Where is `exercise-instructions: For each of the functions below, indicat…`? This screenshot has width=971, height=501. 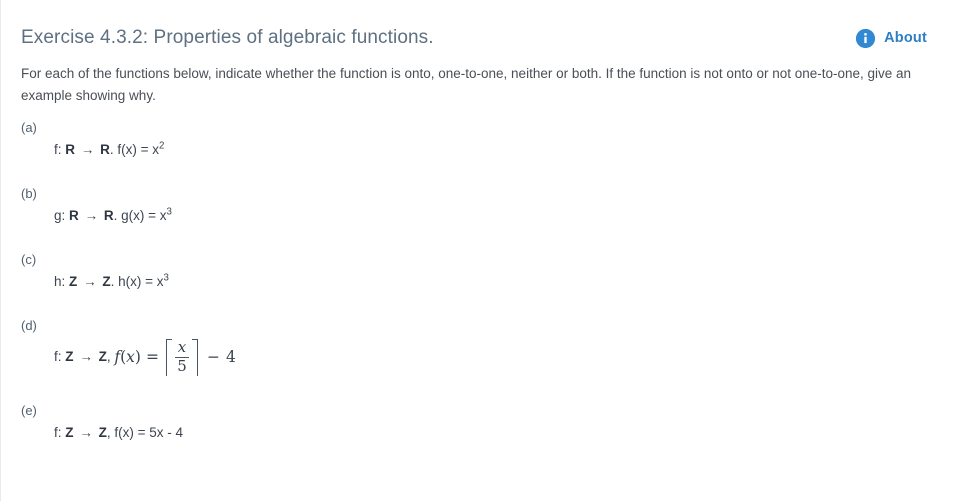 exercise-instructions: For each of the functions below, indicat… is located at coordinates (466, 84).